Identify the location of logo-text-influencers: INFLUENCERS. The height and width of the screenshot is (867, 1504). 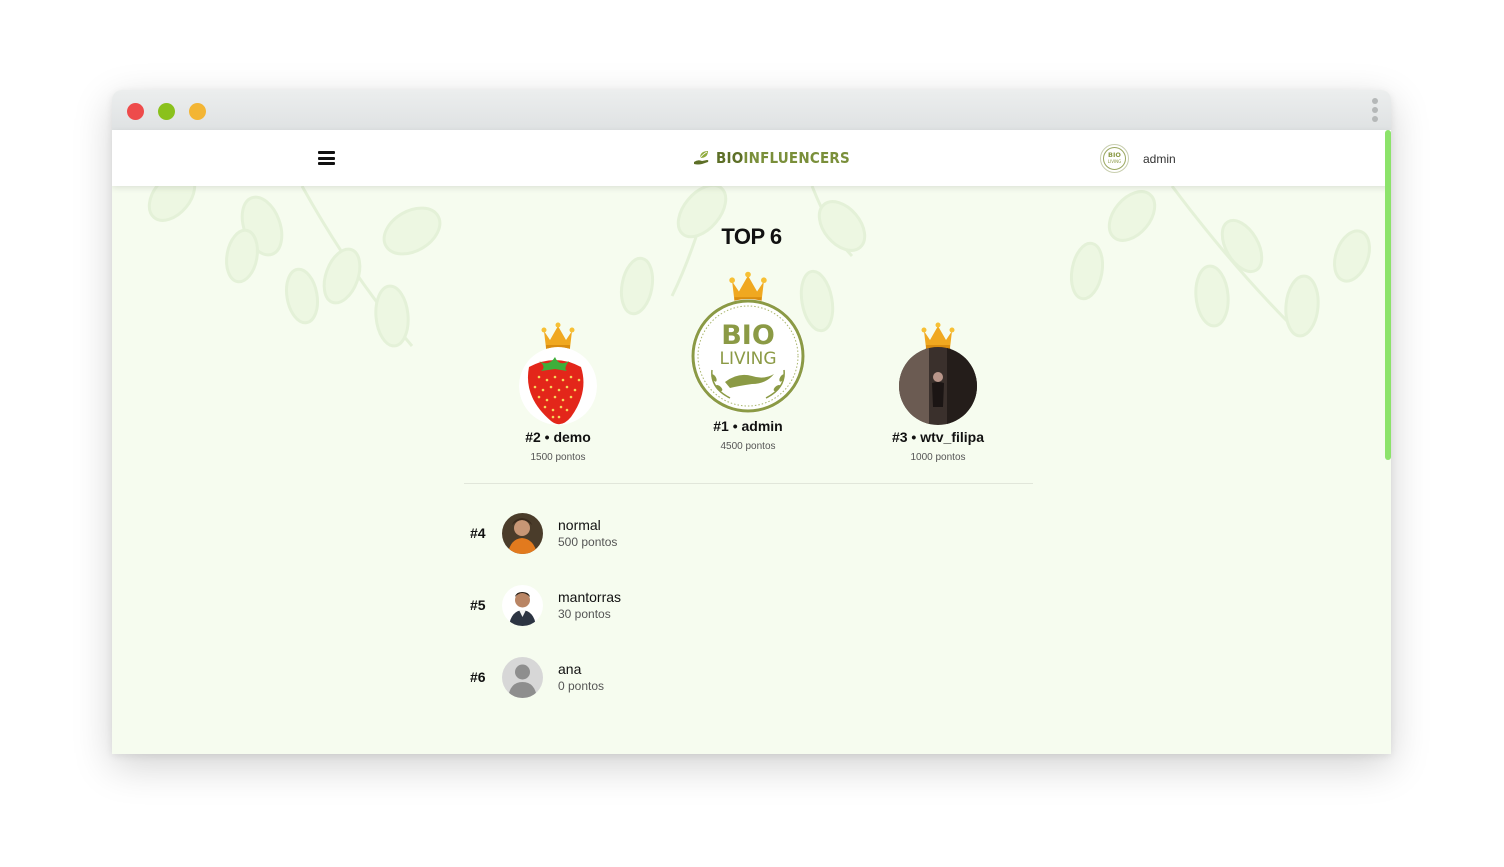
(796, 158).